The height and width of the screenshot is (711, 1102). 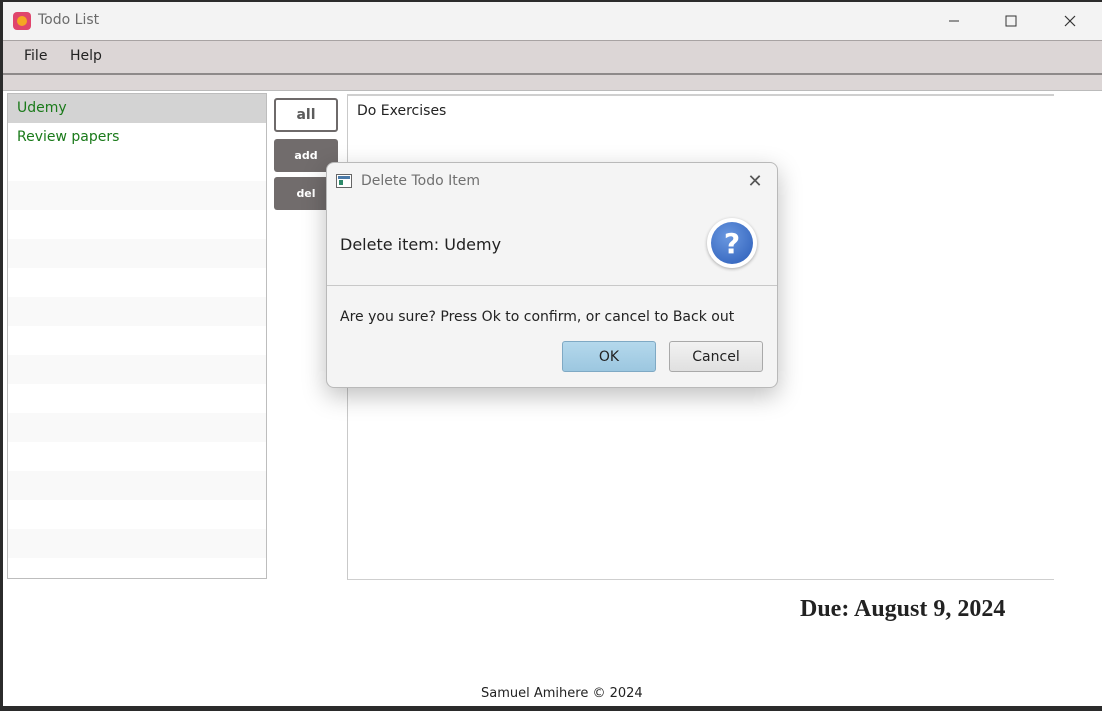 I want to click on minimize-button, so click(x=954, y=21).